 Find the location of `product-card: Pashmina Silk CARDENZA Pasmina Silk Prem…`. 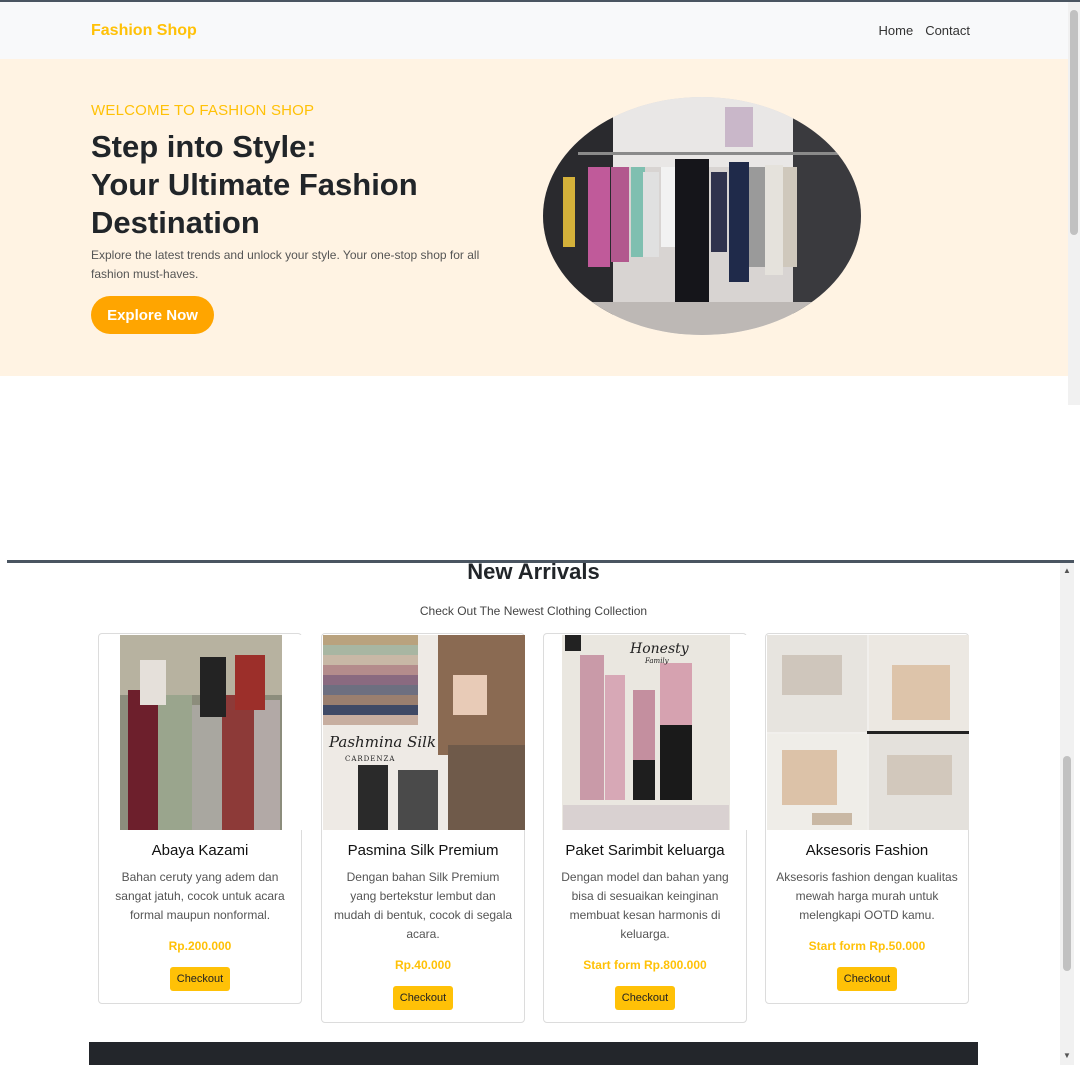

product-card: Pashmina Silk CARDENZA Pasmina Silk Prem… is located at coordinates (423, 828).